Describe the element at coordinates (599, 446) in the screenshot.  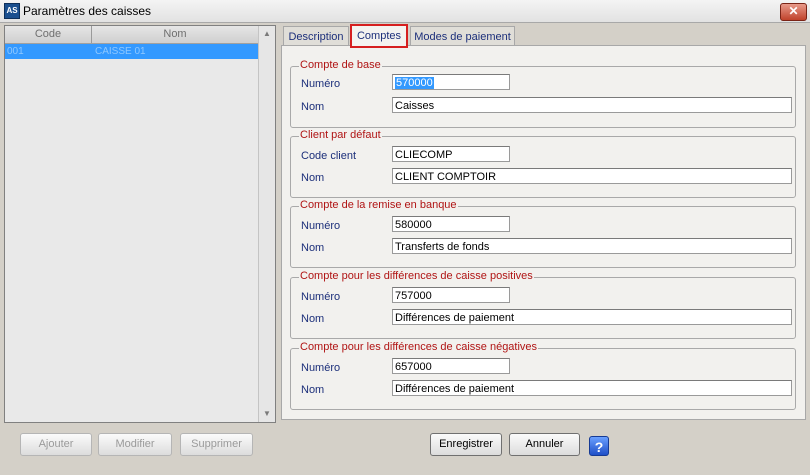
I see `help-icon: ?` at that location.